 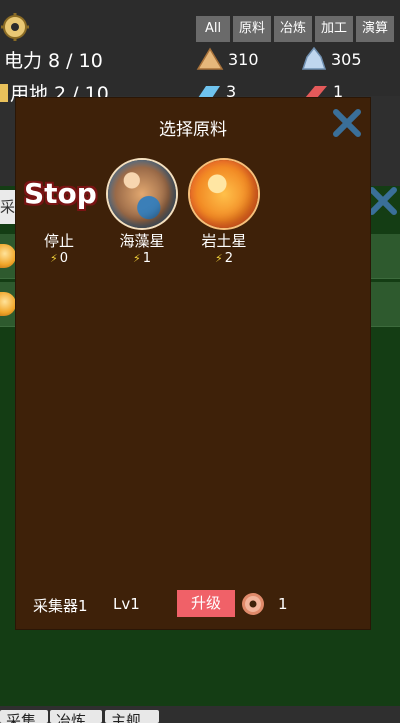 I want to click on collector-name: 采集器1, so click(x=60, y=606).